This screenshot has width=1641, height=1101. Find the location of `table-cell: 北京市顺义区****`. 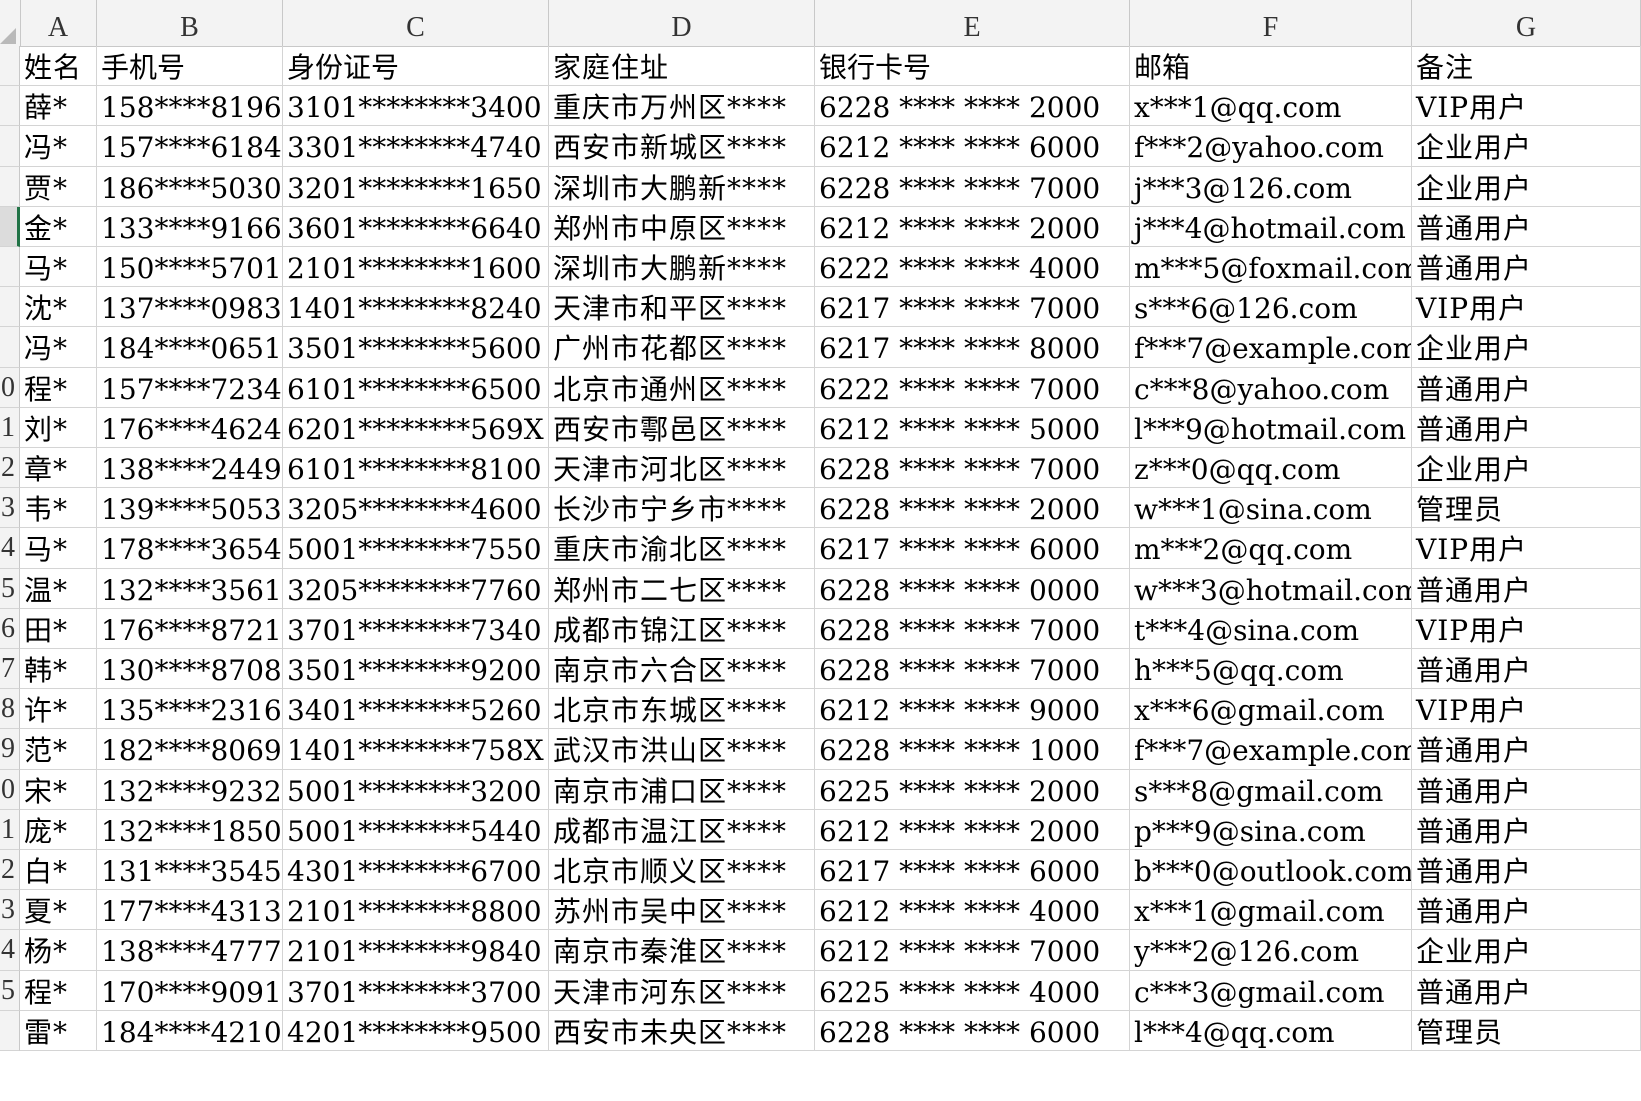

table-cell: 北京市顺义区**** is located at coordinates (682, 870).